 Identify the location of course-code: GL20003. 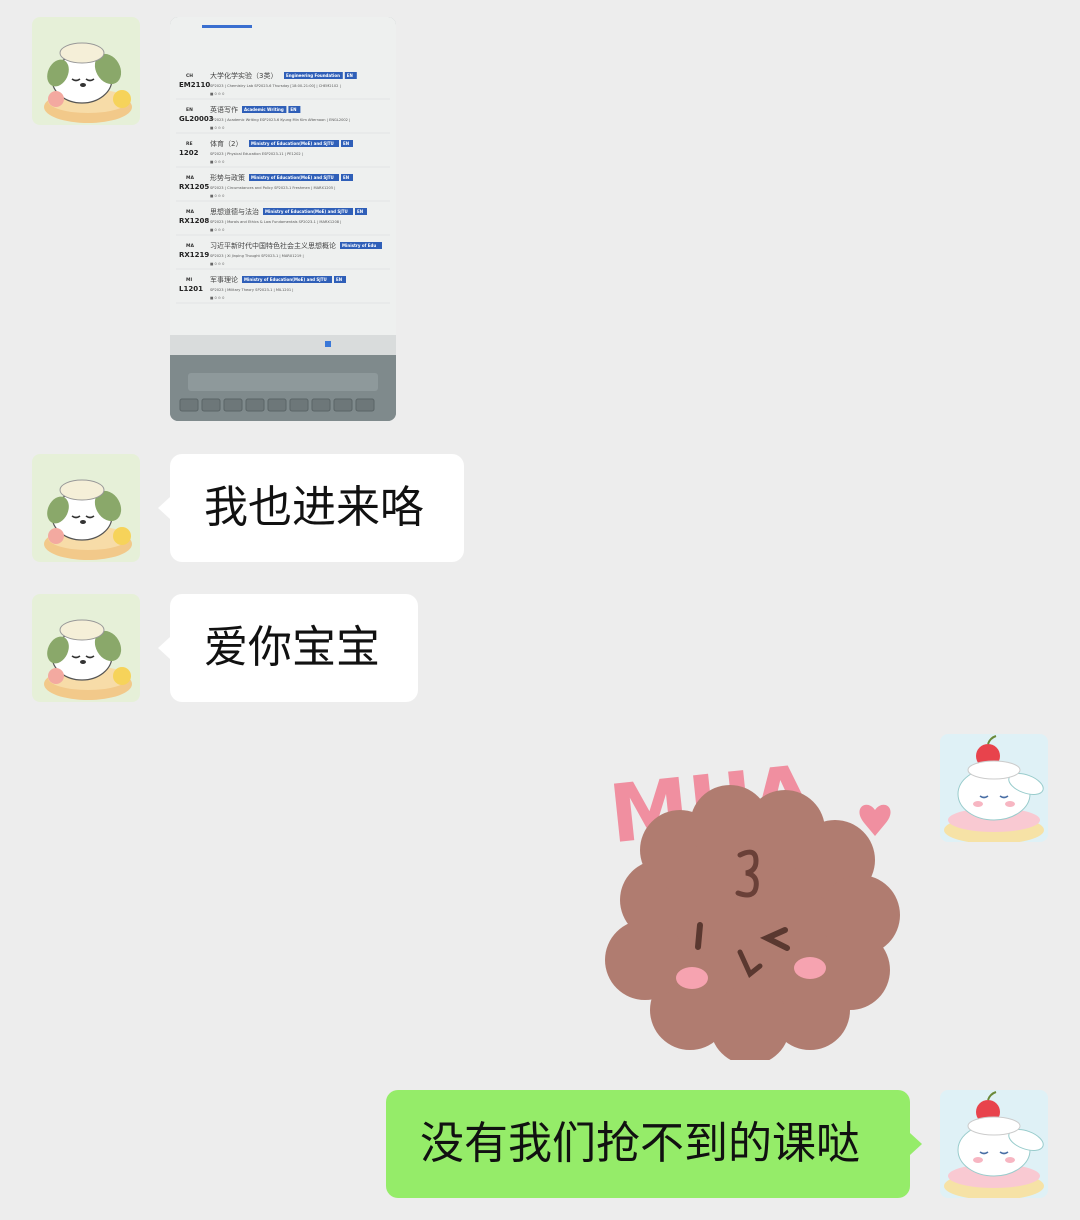
(196, 119).